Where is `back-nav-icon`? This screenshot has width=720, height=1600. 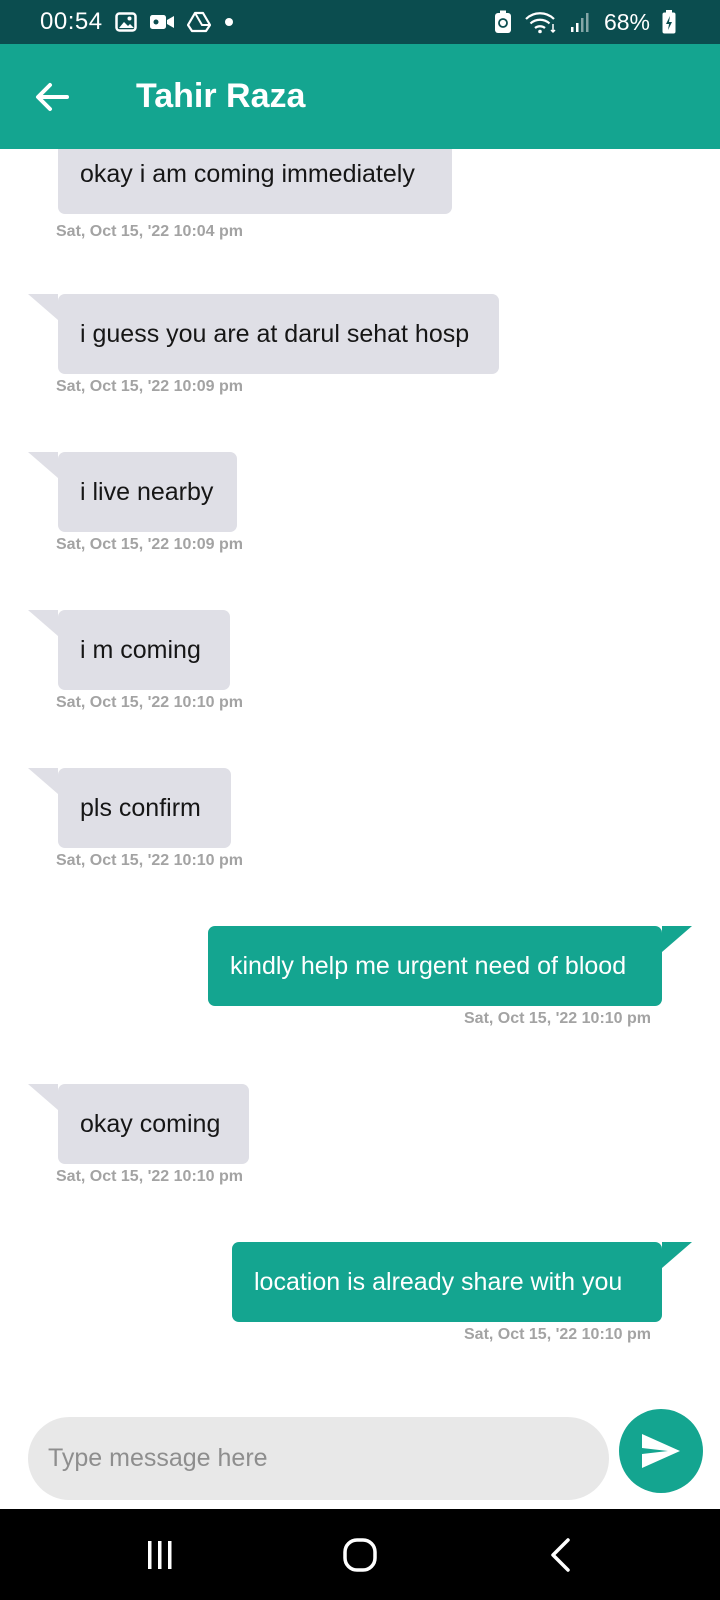 back-nav-icon is located at coordinates (560, 1554).